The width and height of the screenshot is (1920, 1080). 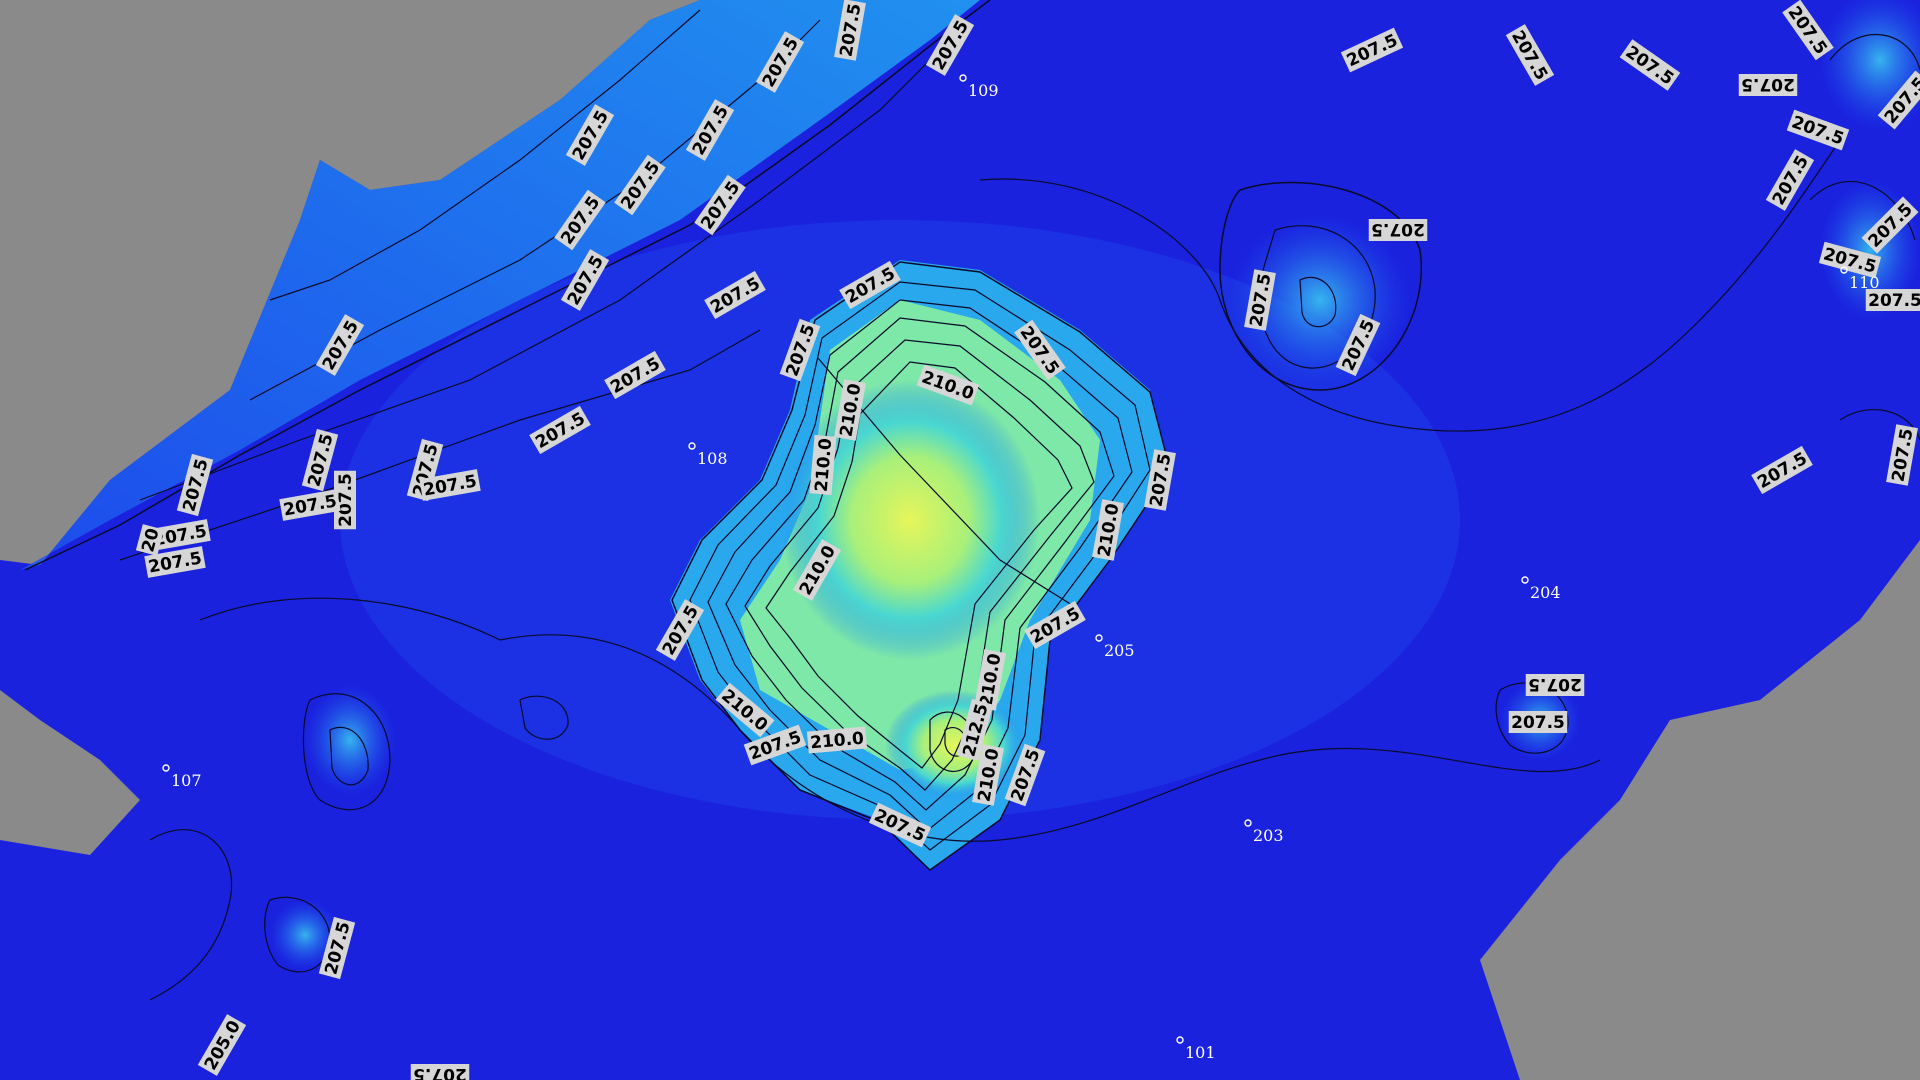 I want to click on station-label: 205, so click(x=1119, y=650).